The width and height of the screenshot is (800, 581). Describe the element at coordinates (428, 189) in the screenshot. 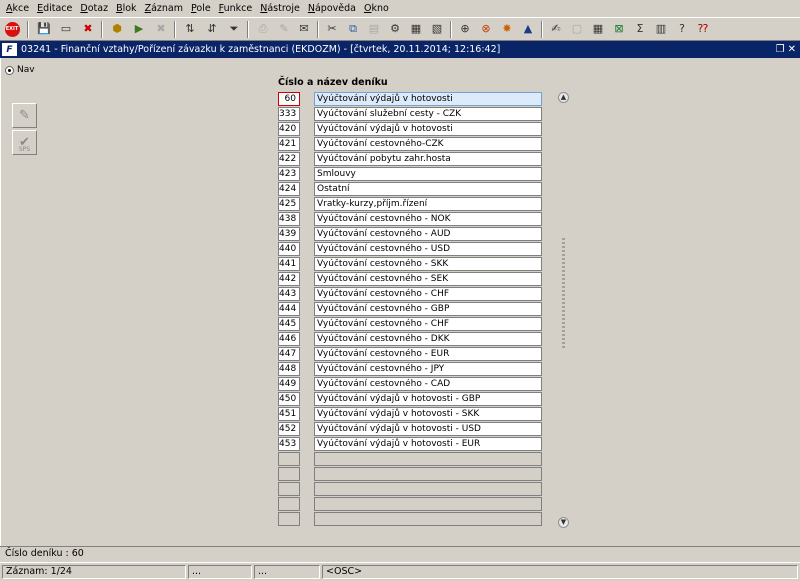

I see `journal-name-field: Ostatní` at that location.